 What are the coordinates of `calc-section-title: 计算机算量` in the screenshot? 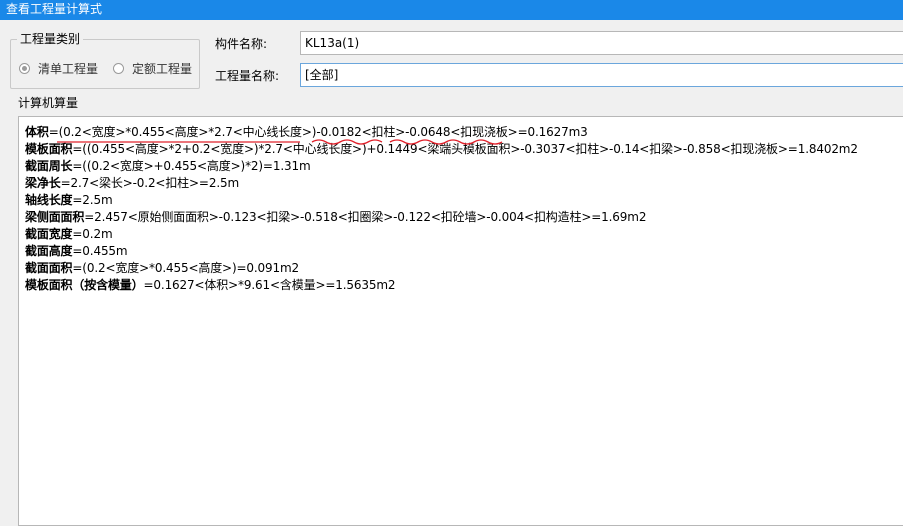 It's located at (48, 103).